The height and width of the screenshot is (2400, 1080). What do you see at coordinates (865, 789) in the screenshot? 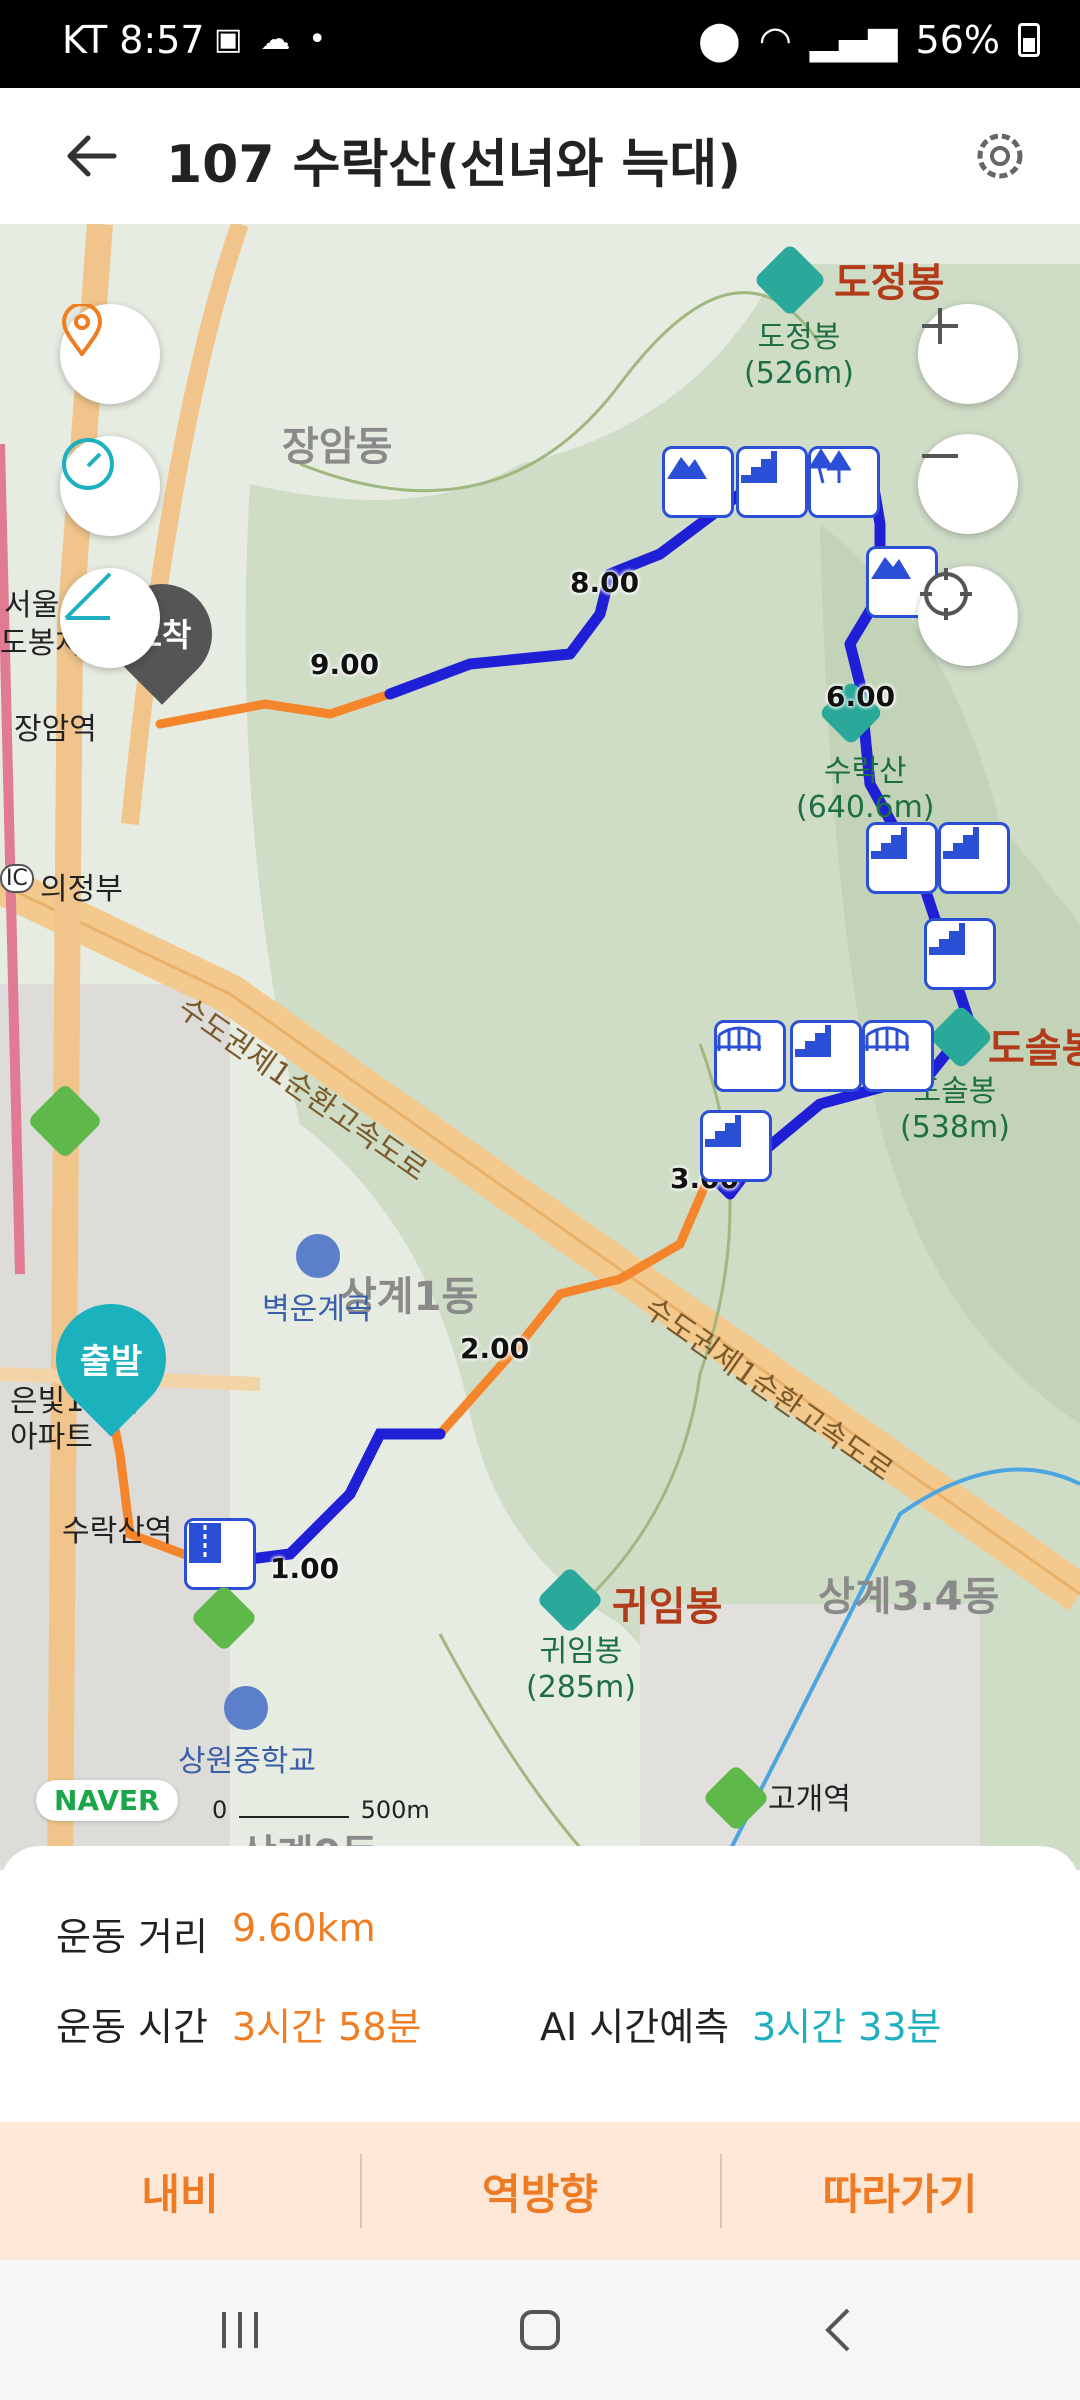
I see `peak-detail: 수락산 (640.6m)` at bounding box center [865, 789].